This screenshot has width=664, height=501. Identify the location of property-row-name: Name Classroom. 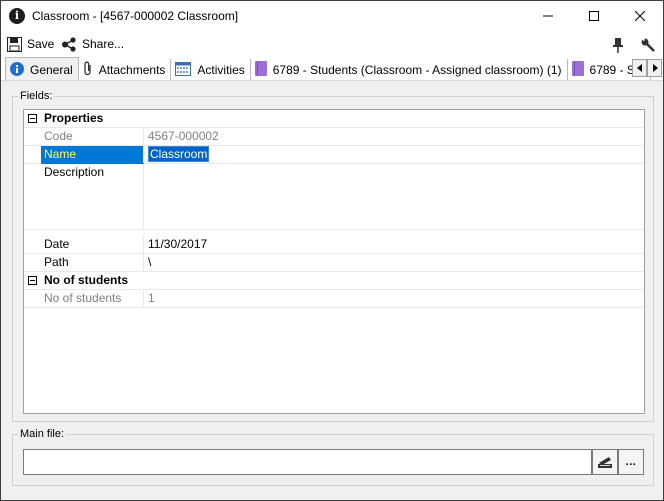
(334, 155).